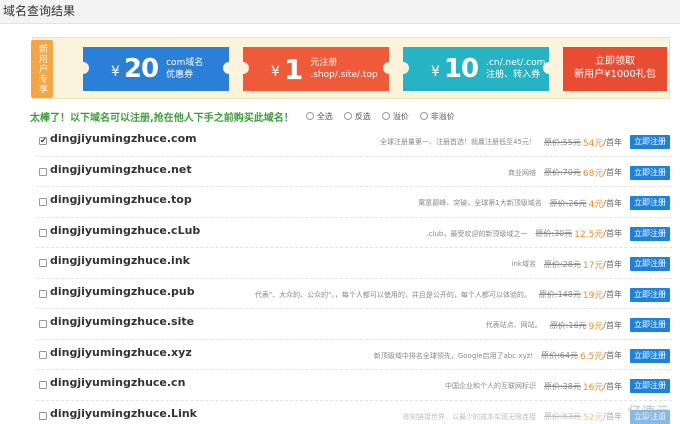 The image size is (680, 424). I want to click on domain-description: 代表站点、网站。, so click(513, 325).